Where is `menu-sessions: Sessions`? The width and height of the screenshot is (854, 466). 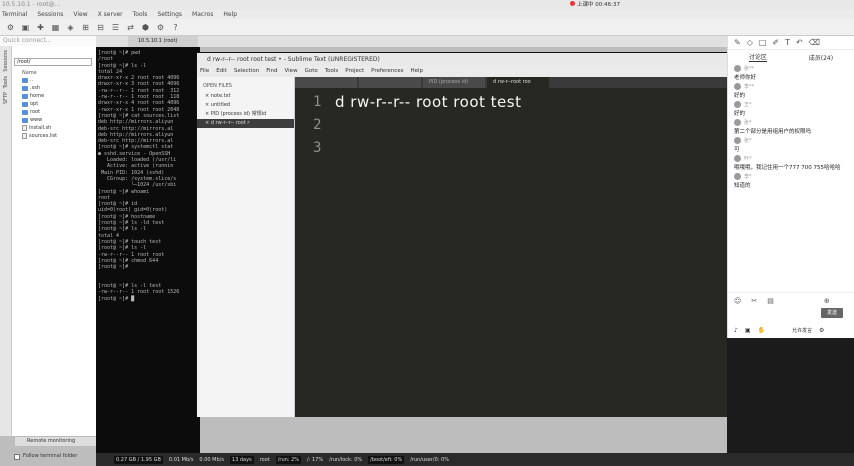 menu-sessions: Sessions is located at coordinates (50, 14).